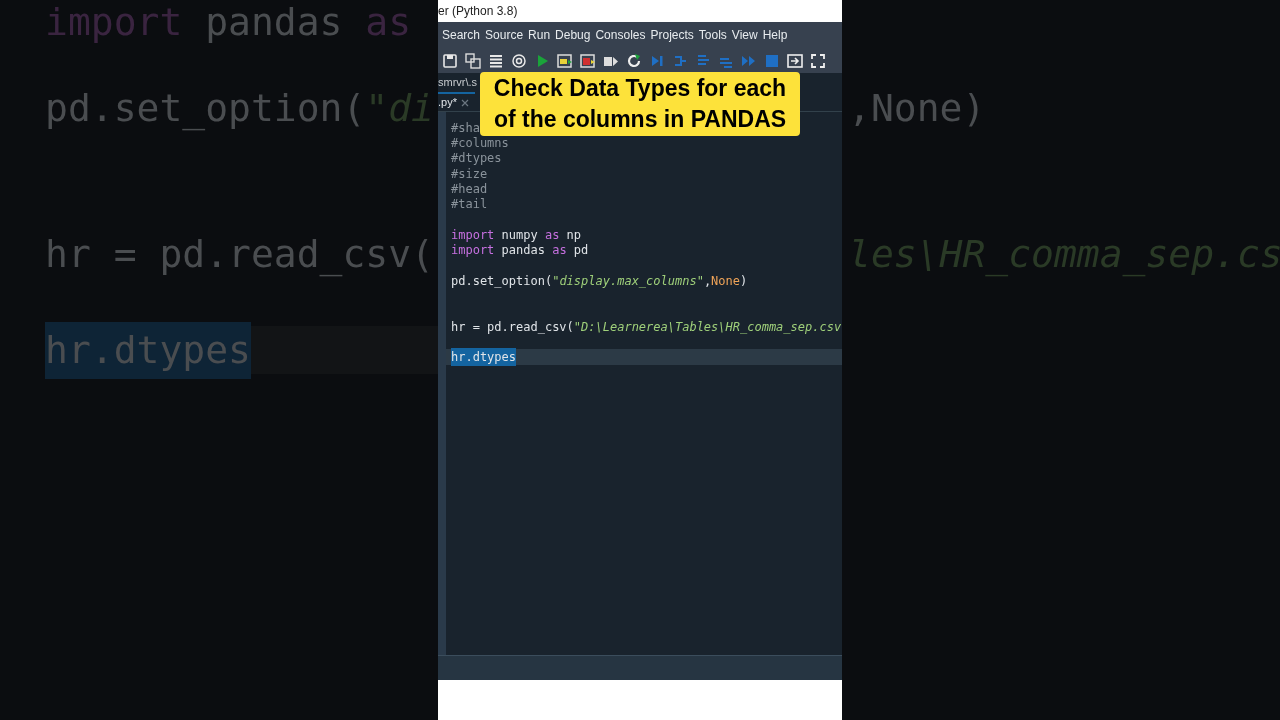  I want to click on code-comment: #dtypes, so click(476, 159).